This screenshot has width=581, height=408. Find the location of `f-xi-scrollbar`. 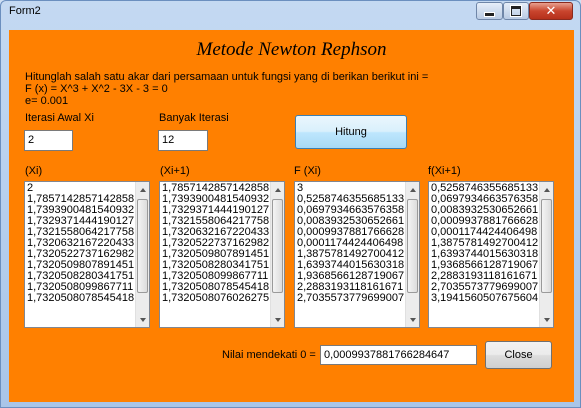

f-xi-scrollbar is located at coordinates (412, 254).